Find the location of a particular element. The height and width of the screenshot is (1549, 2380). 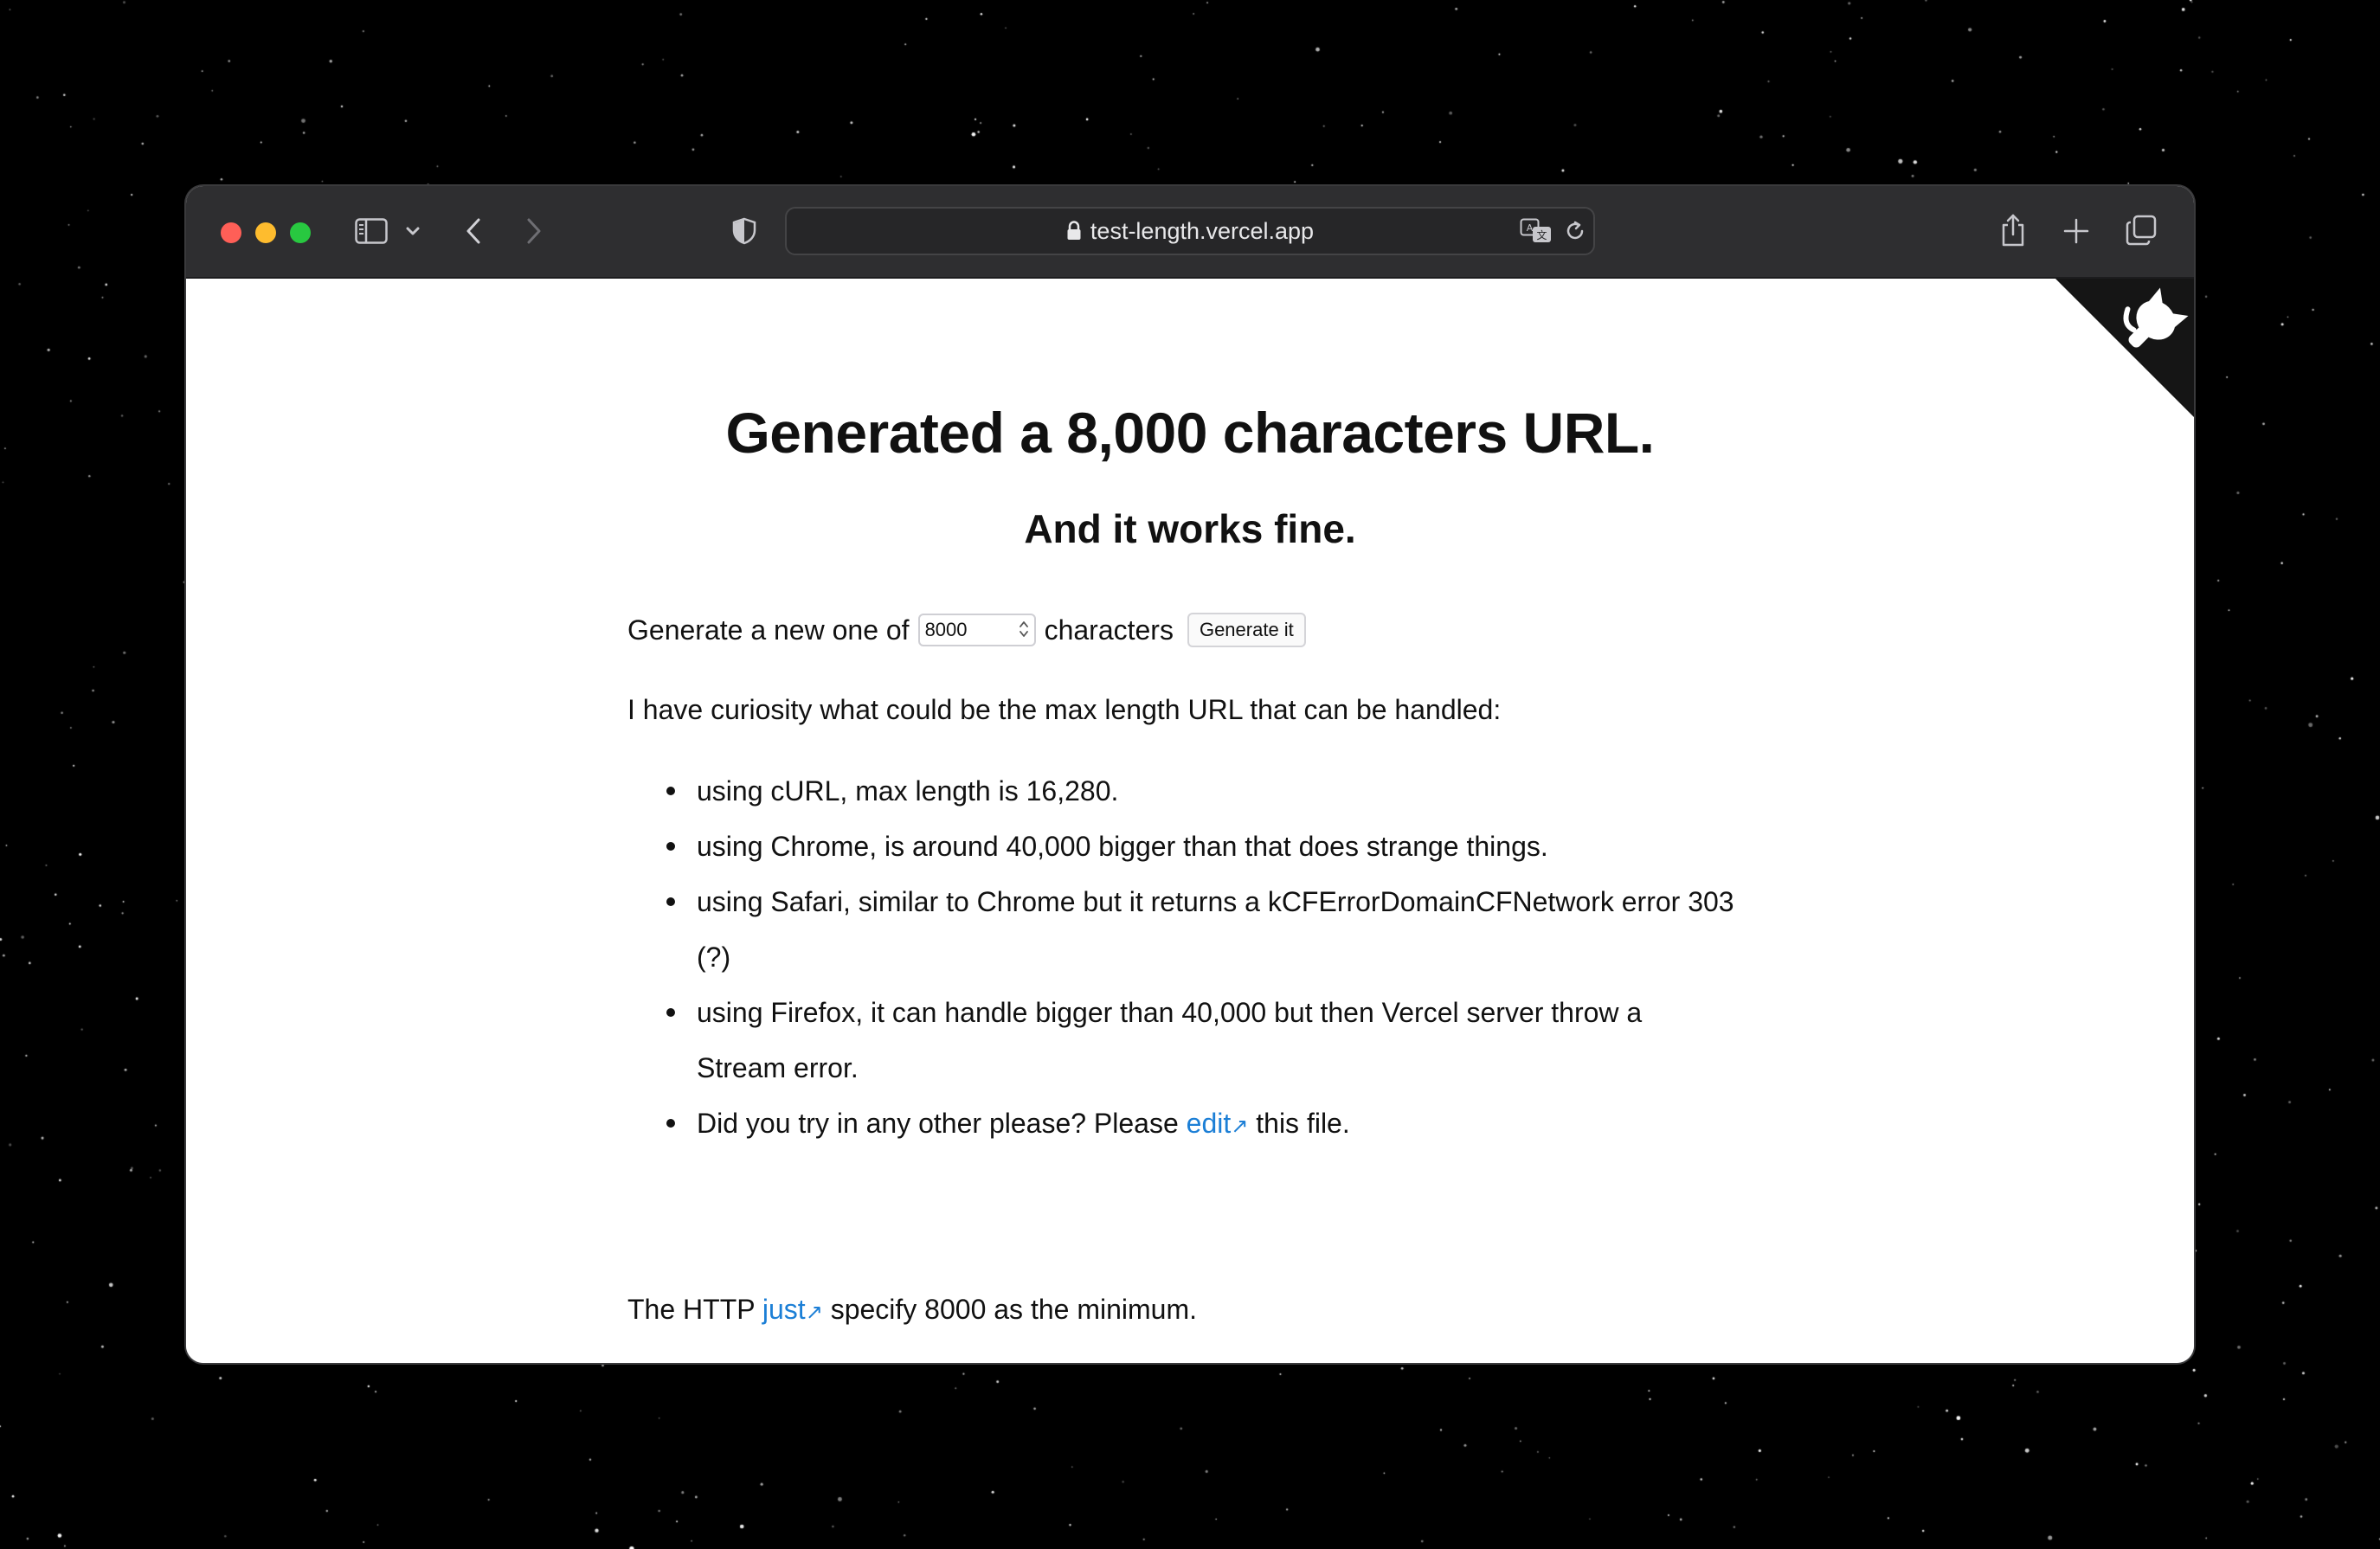

list-item-text: using cURL, max length is 16,280. is located at coordinates (908, 791).